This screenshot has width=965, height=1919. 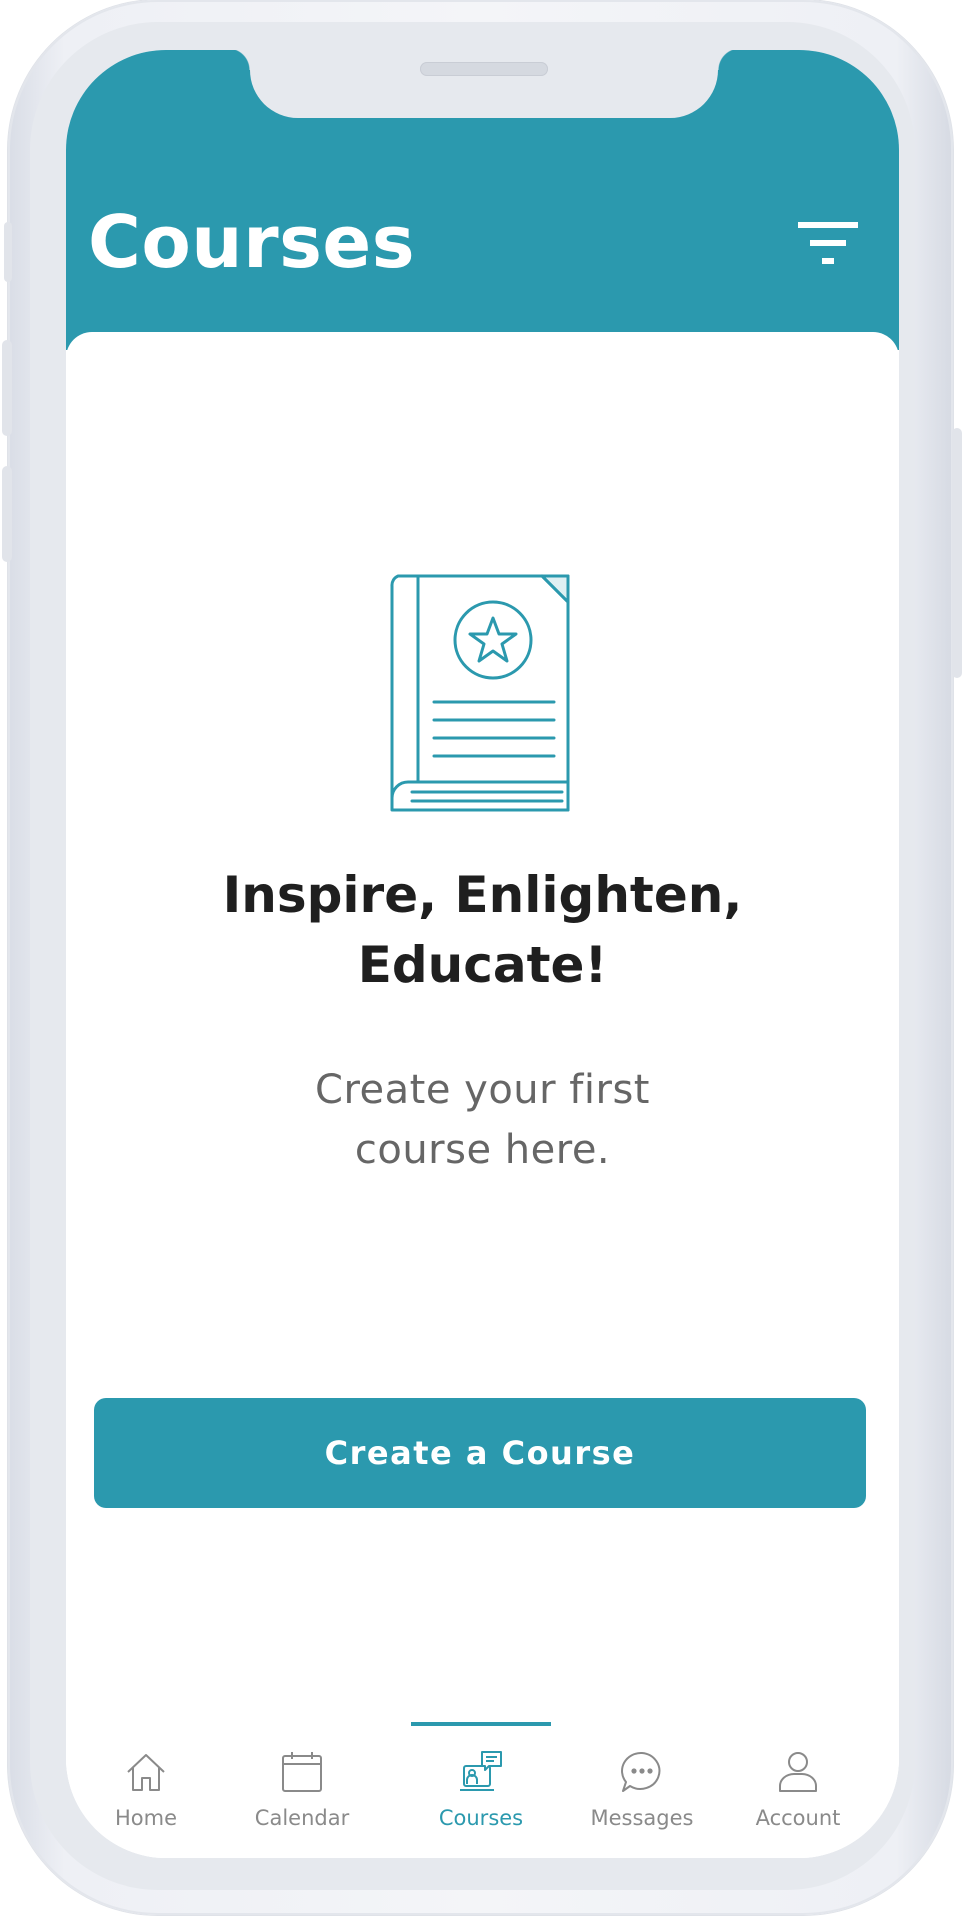 I want to click on headline-line-1: Inspire, Enlighten,, so click(x=482, y=895).